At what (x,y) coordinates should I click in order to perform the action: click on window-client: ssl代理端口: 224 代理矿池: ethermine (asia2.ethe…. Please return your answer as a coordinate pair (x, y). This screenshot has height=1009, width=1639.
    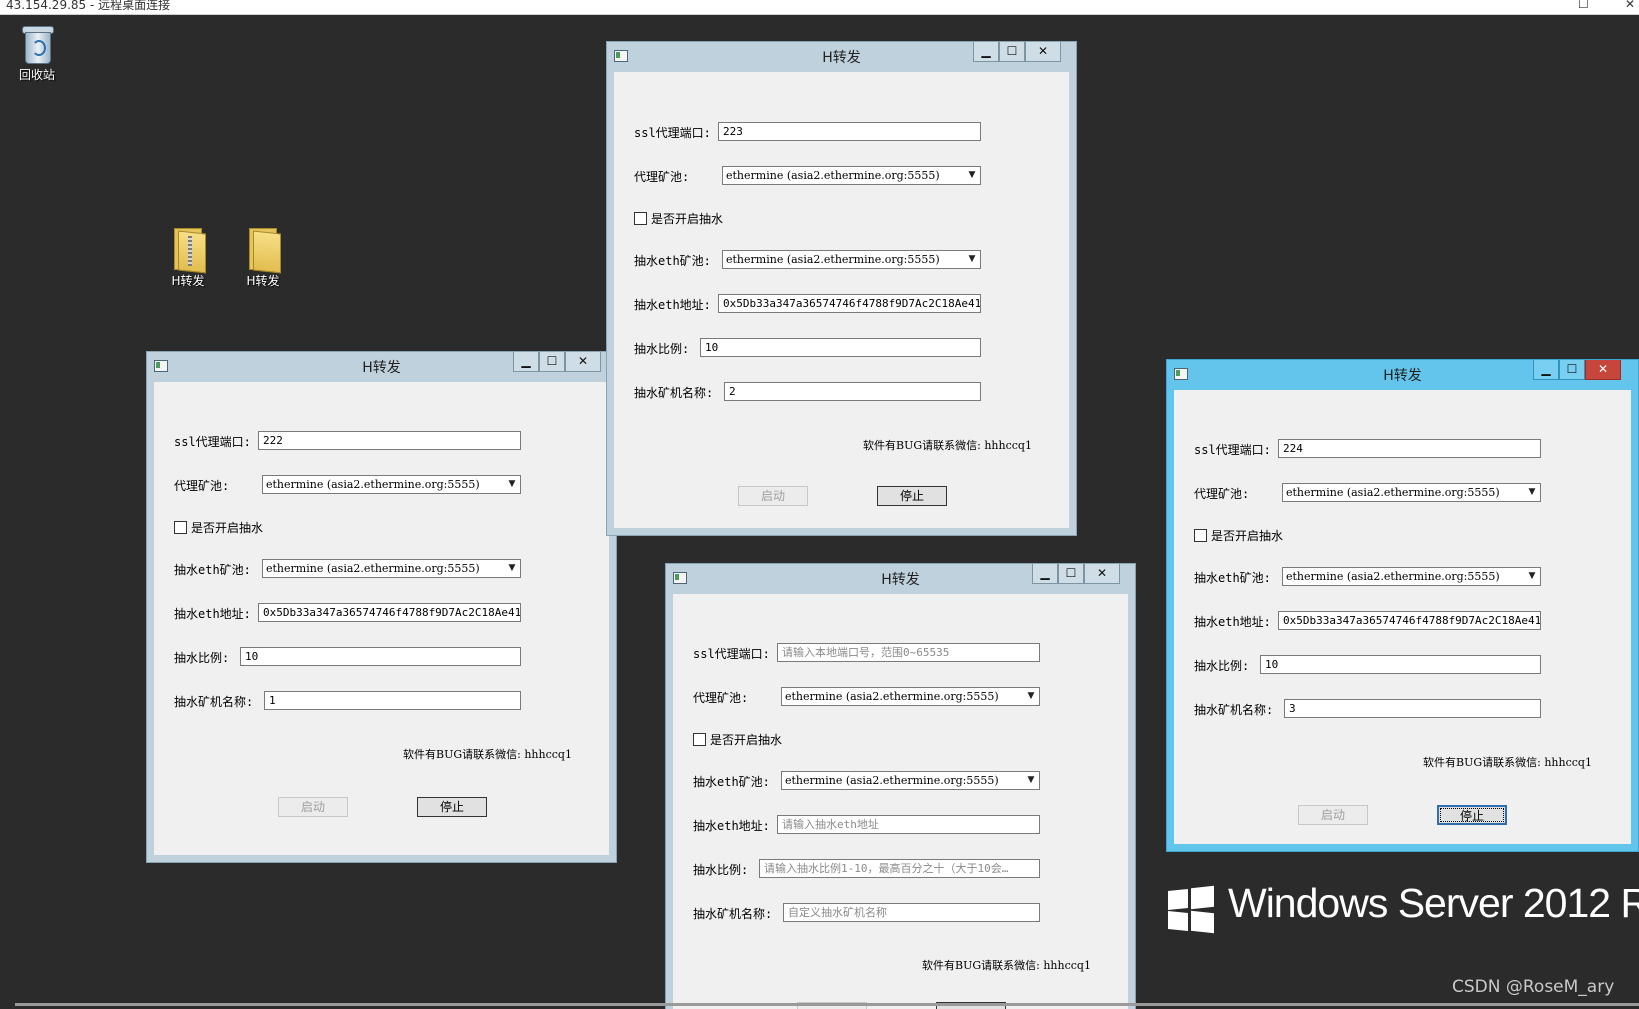
    Looking at the image, I should click on (1402, 617).